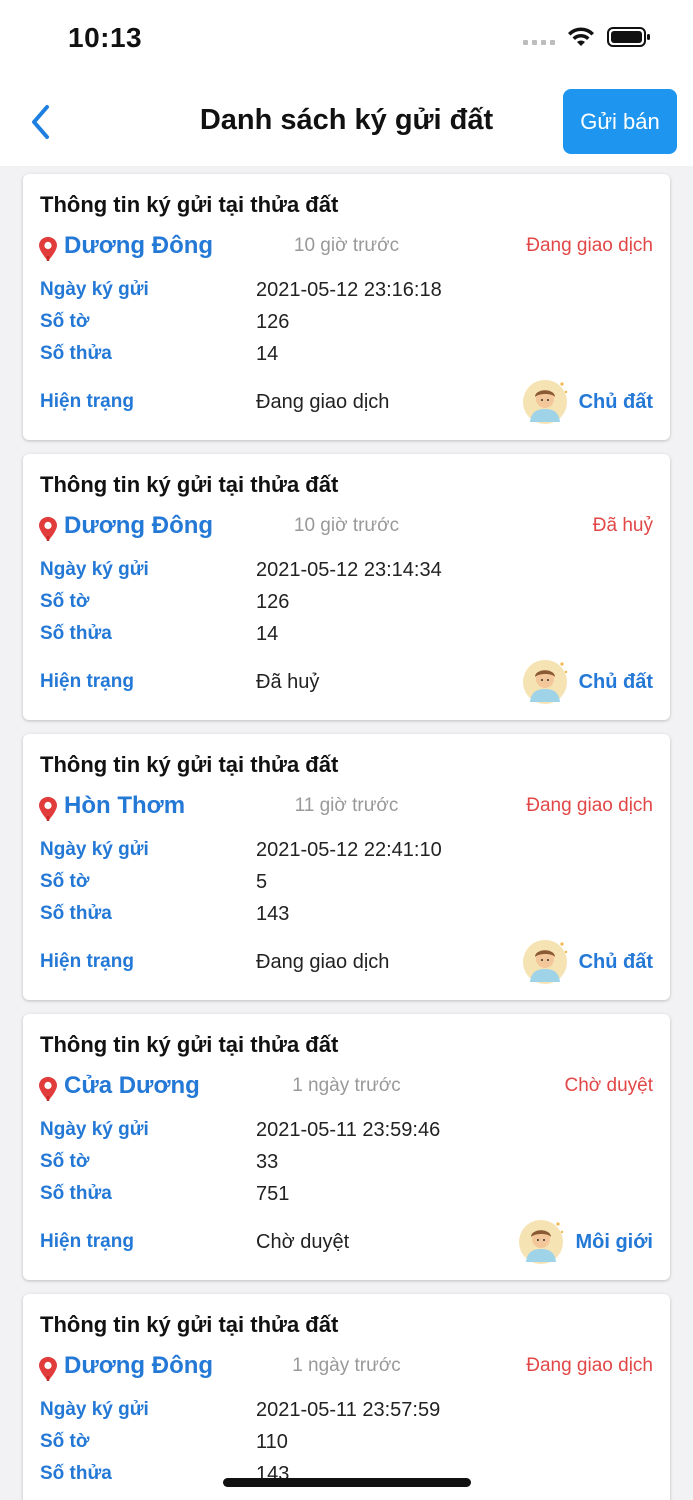  I want to click on date-row: Ngày ký gửi 2021-05-12 22:41:10, so click(346, 850).